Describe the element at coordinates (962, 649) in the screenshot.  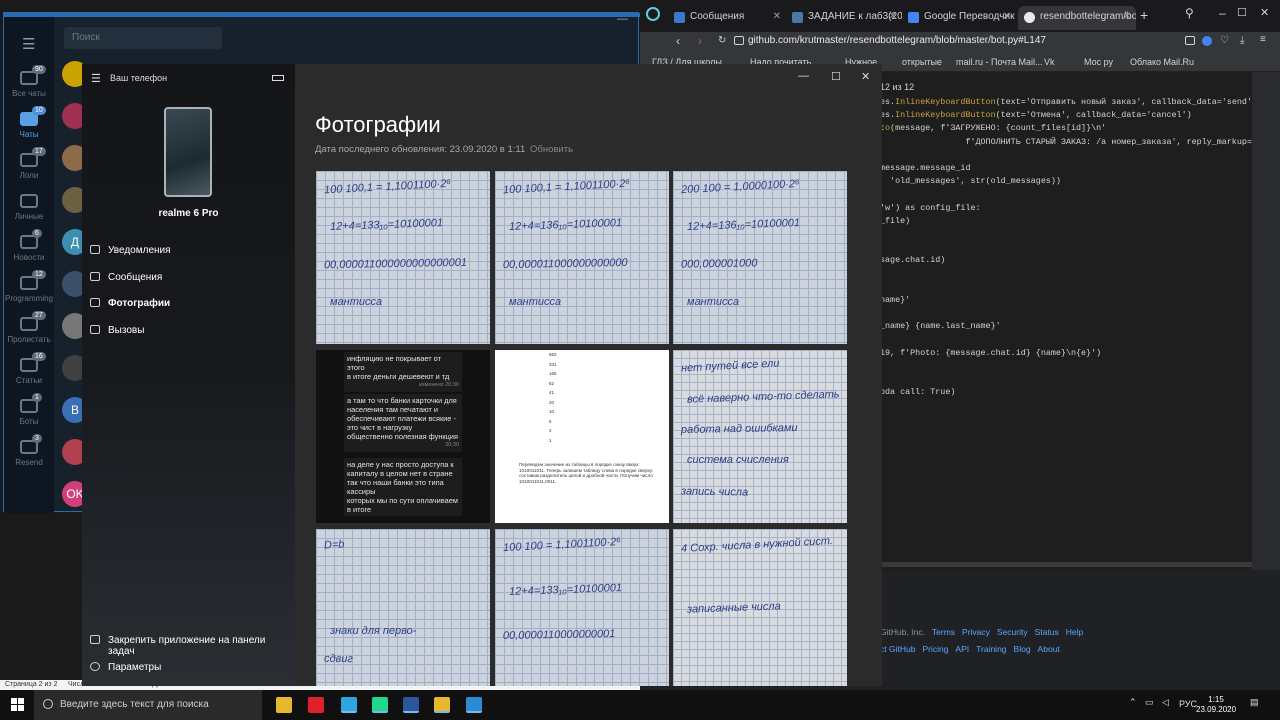
I see `footer-link: API` at that location.